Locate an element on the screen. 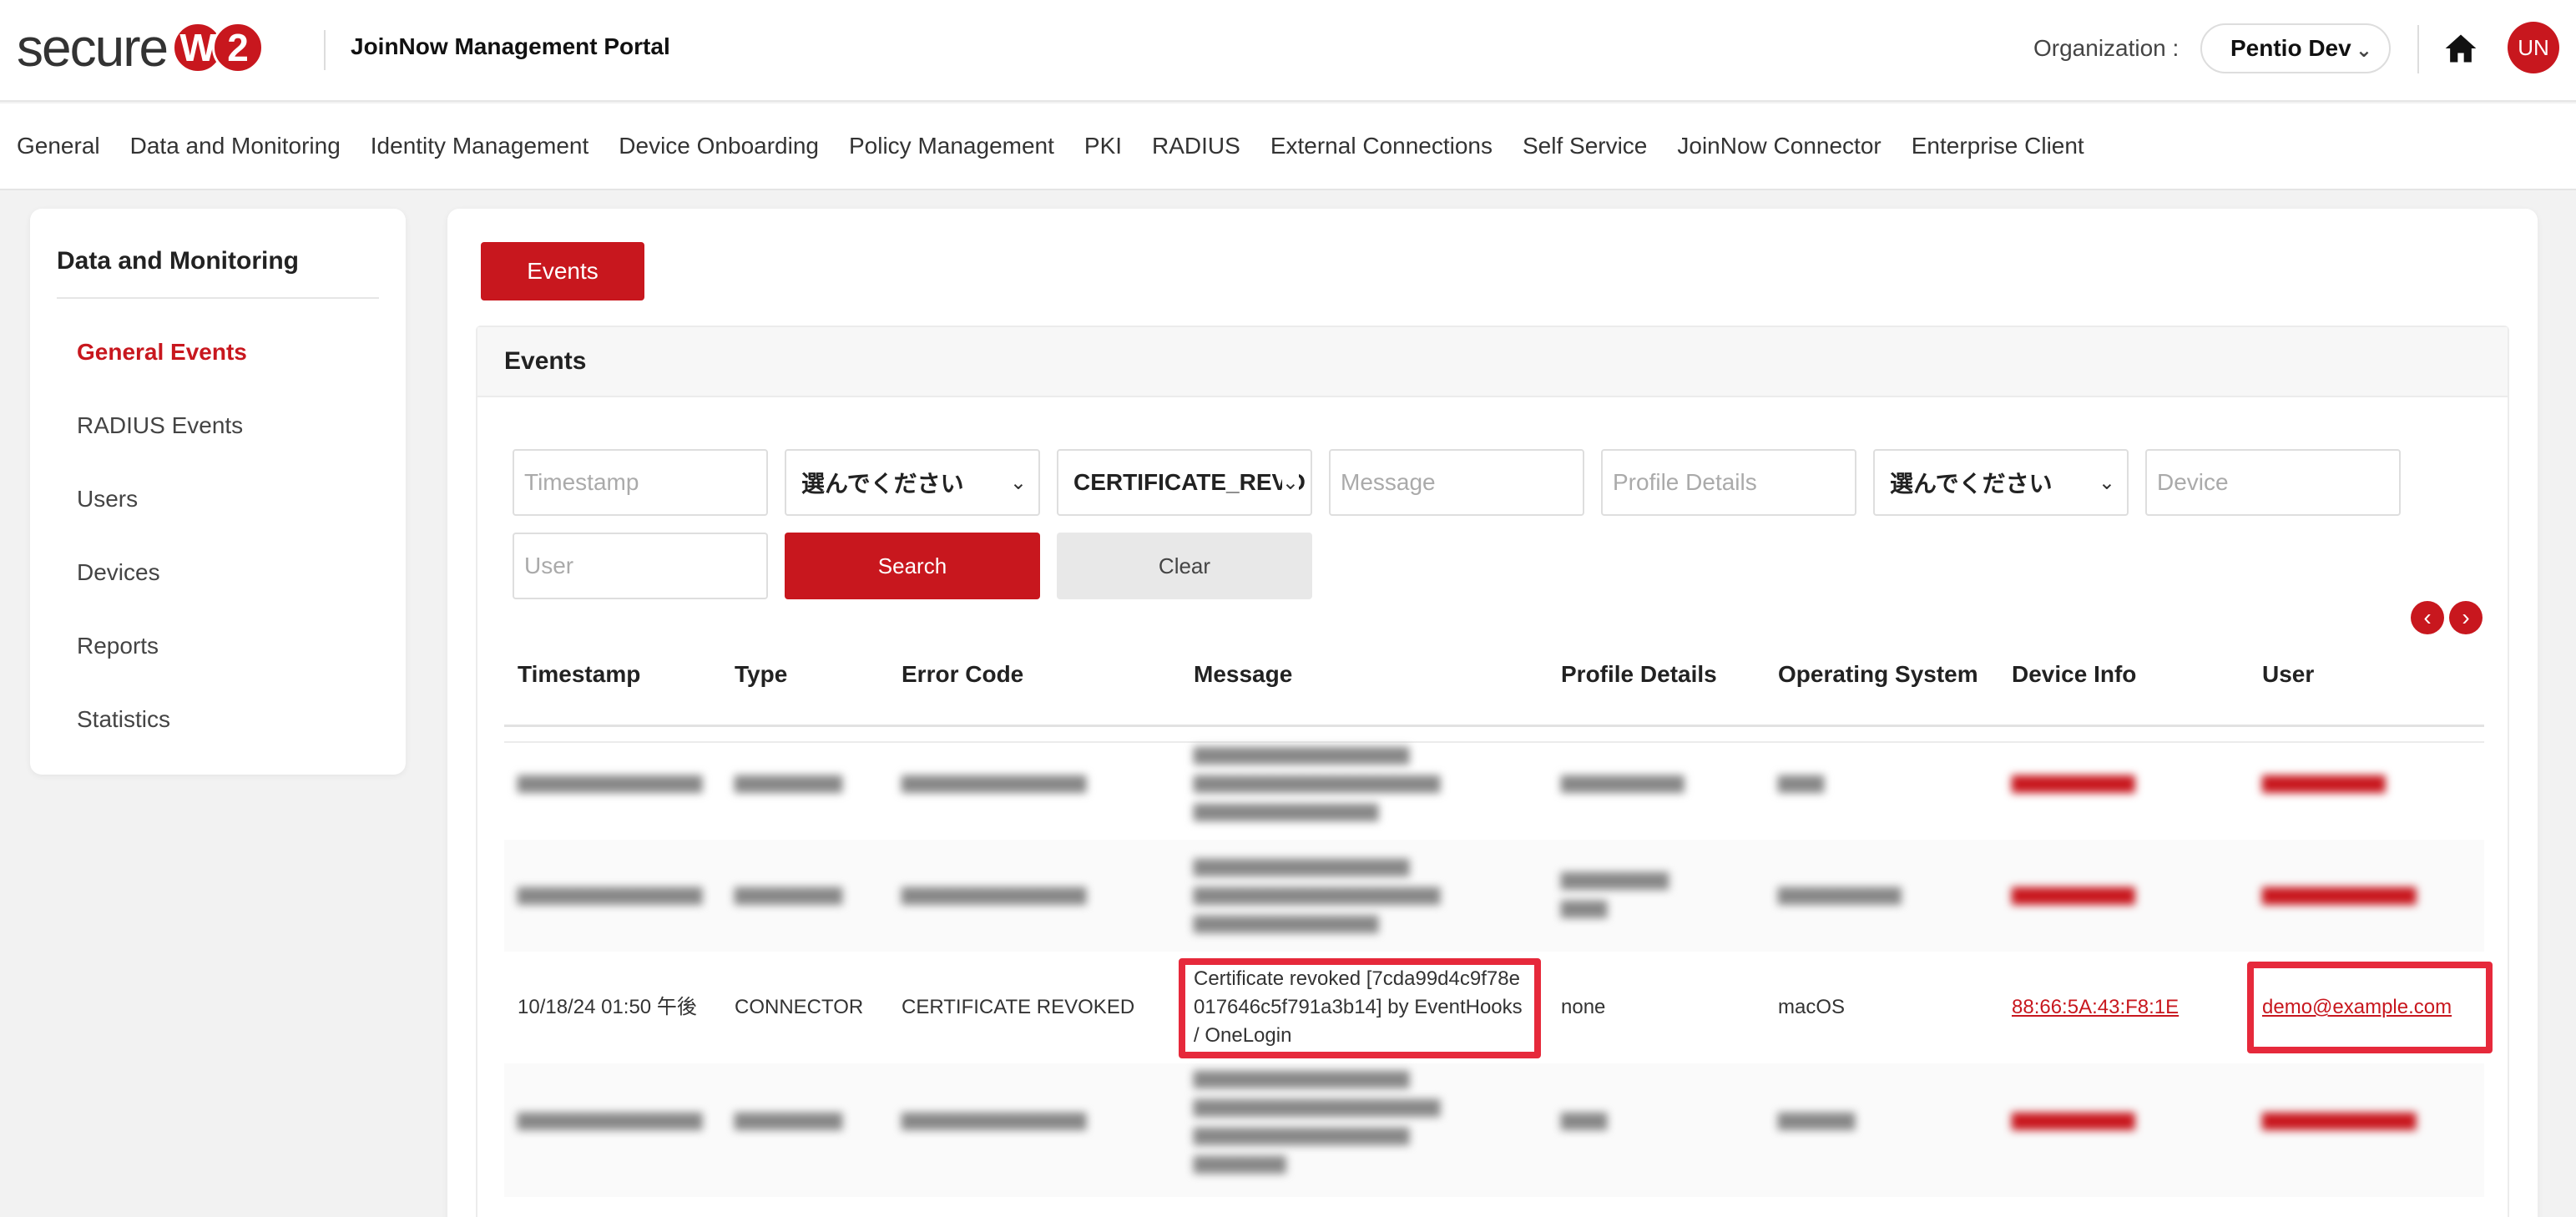 This screenshot has width=2576, height=1217. column-header-user: User is located at coordinates (2288, 674).